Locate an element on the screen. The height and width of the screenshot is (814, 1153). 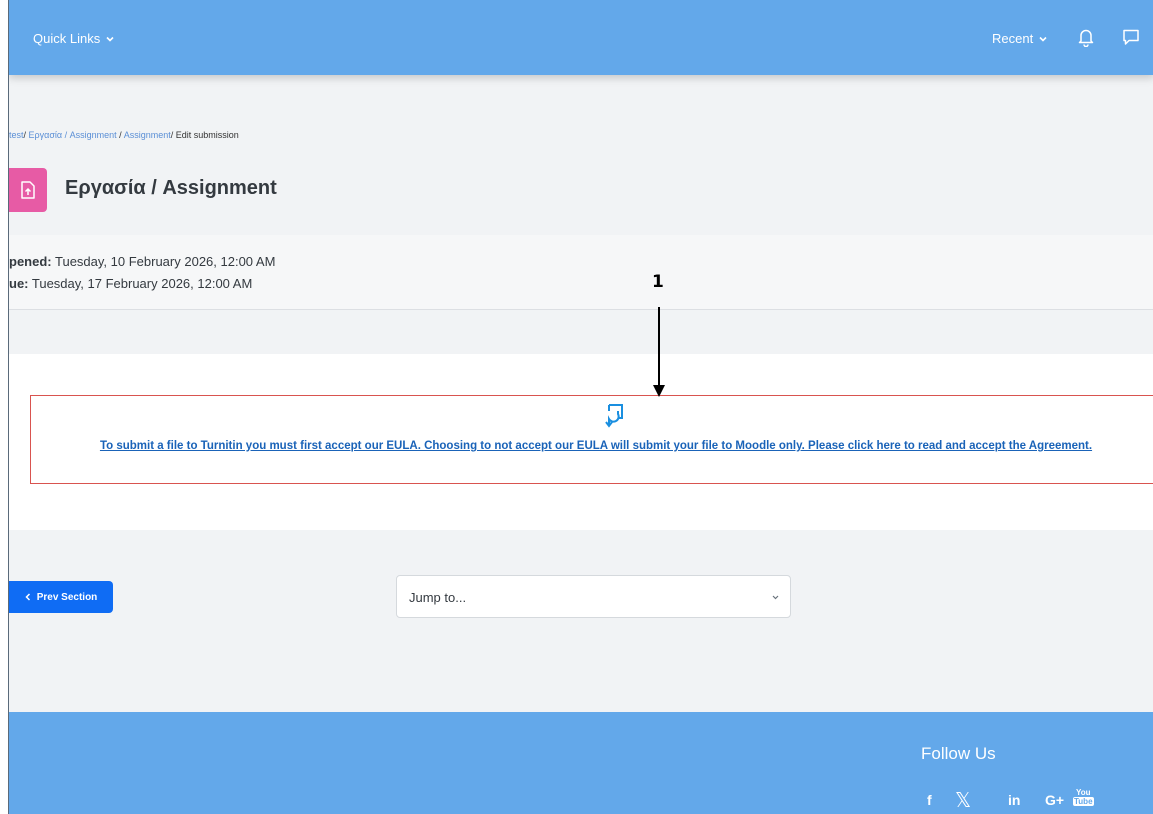
x-twitter-icon: 𝕏 is located at coordinates (963, 800).